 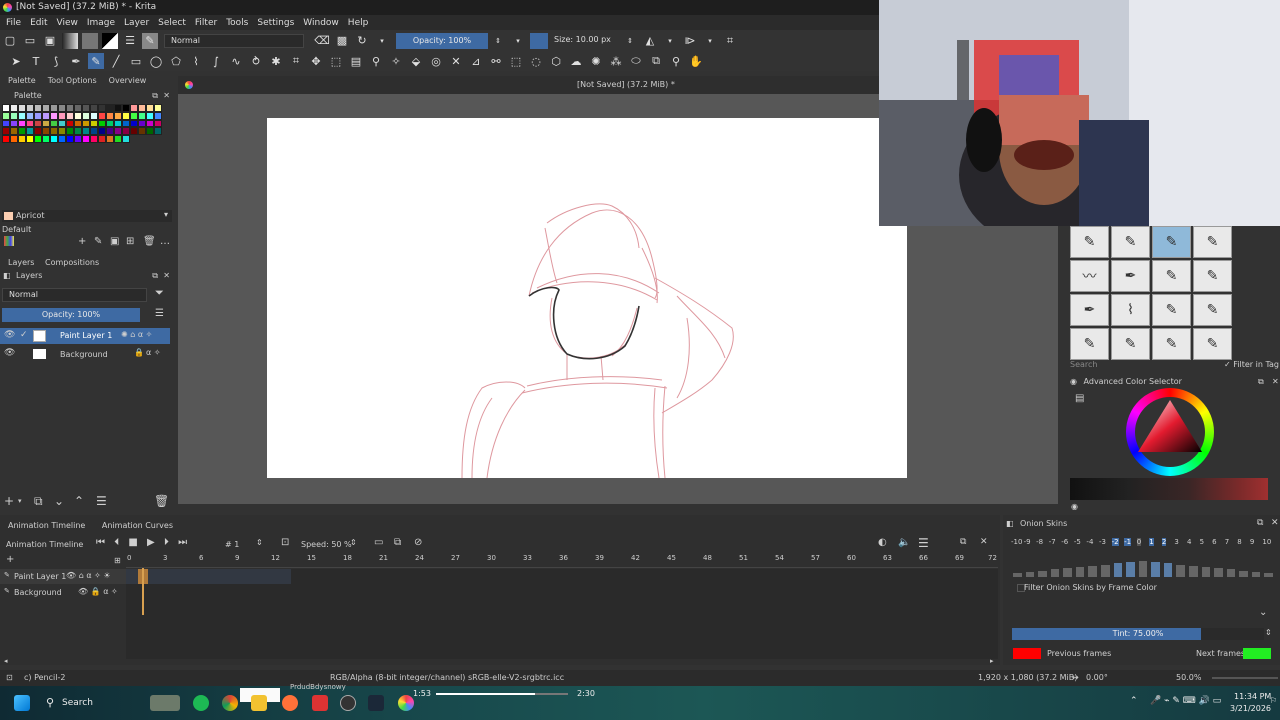 What do you see at coordinates (358, 23) in the screenshot?
I see `menu-help: Help` at bounding box center [358, 23].